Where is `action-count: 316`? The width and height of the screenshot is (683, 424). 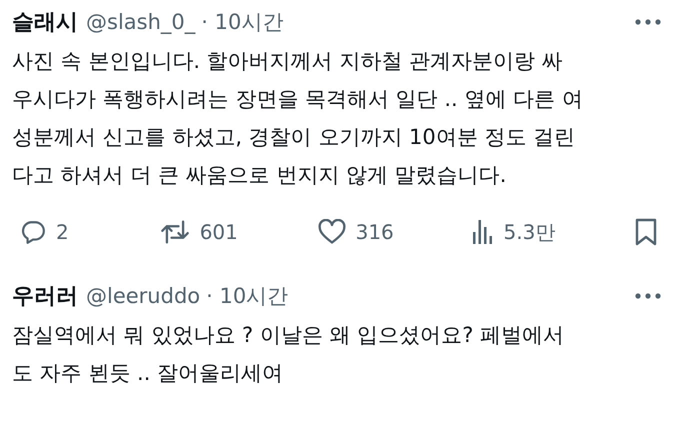
action-count: 316 is located at coordinates (375, 232).